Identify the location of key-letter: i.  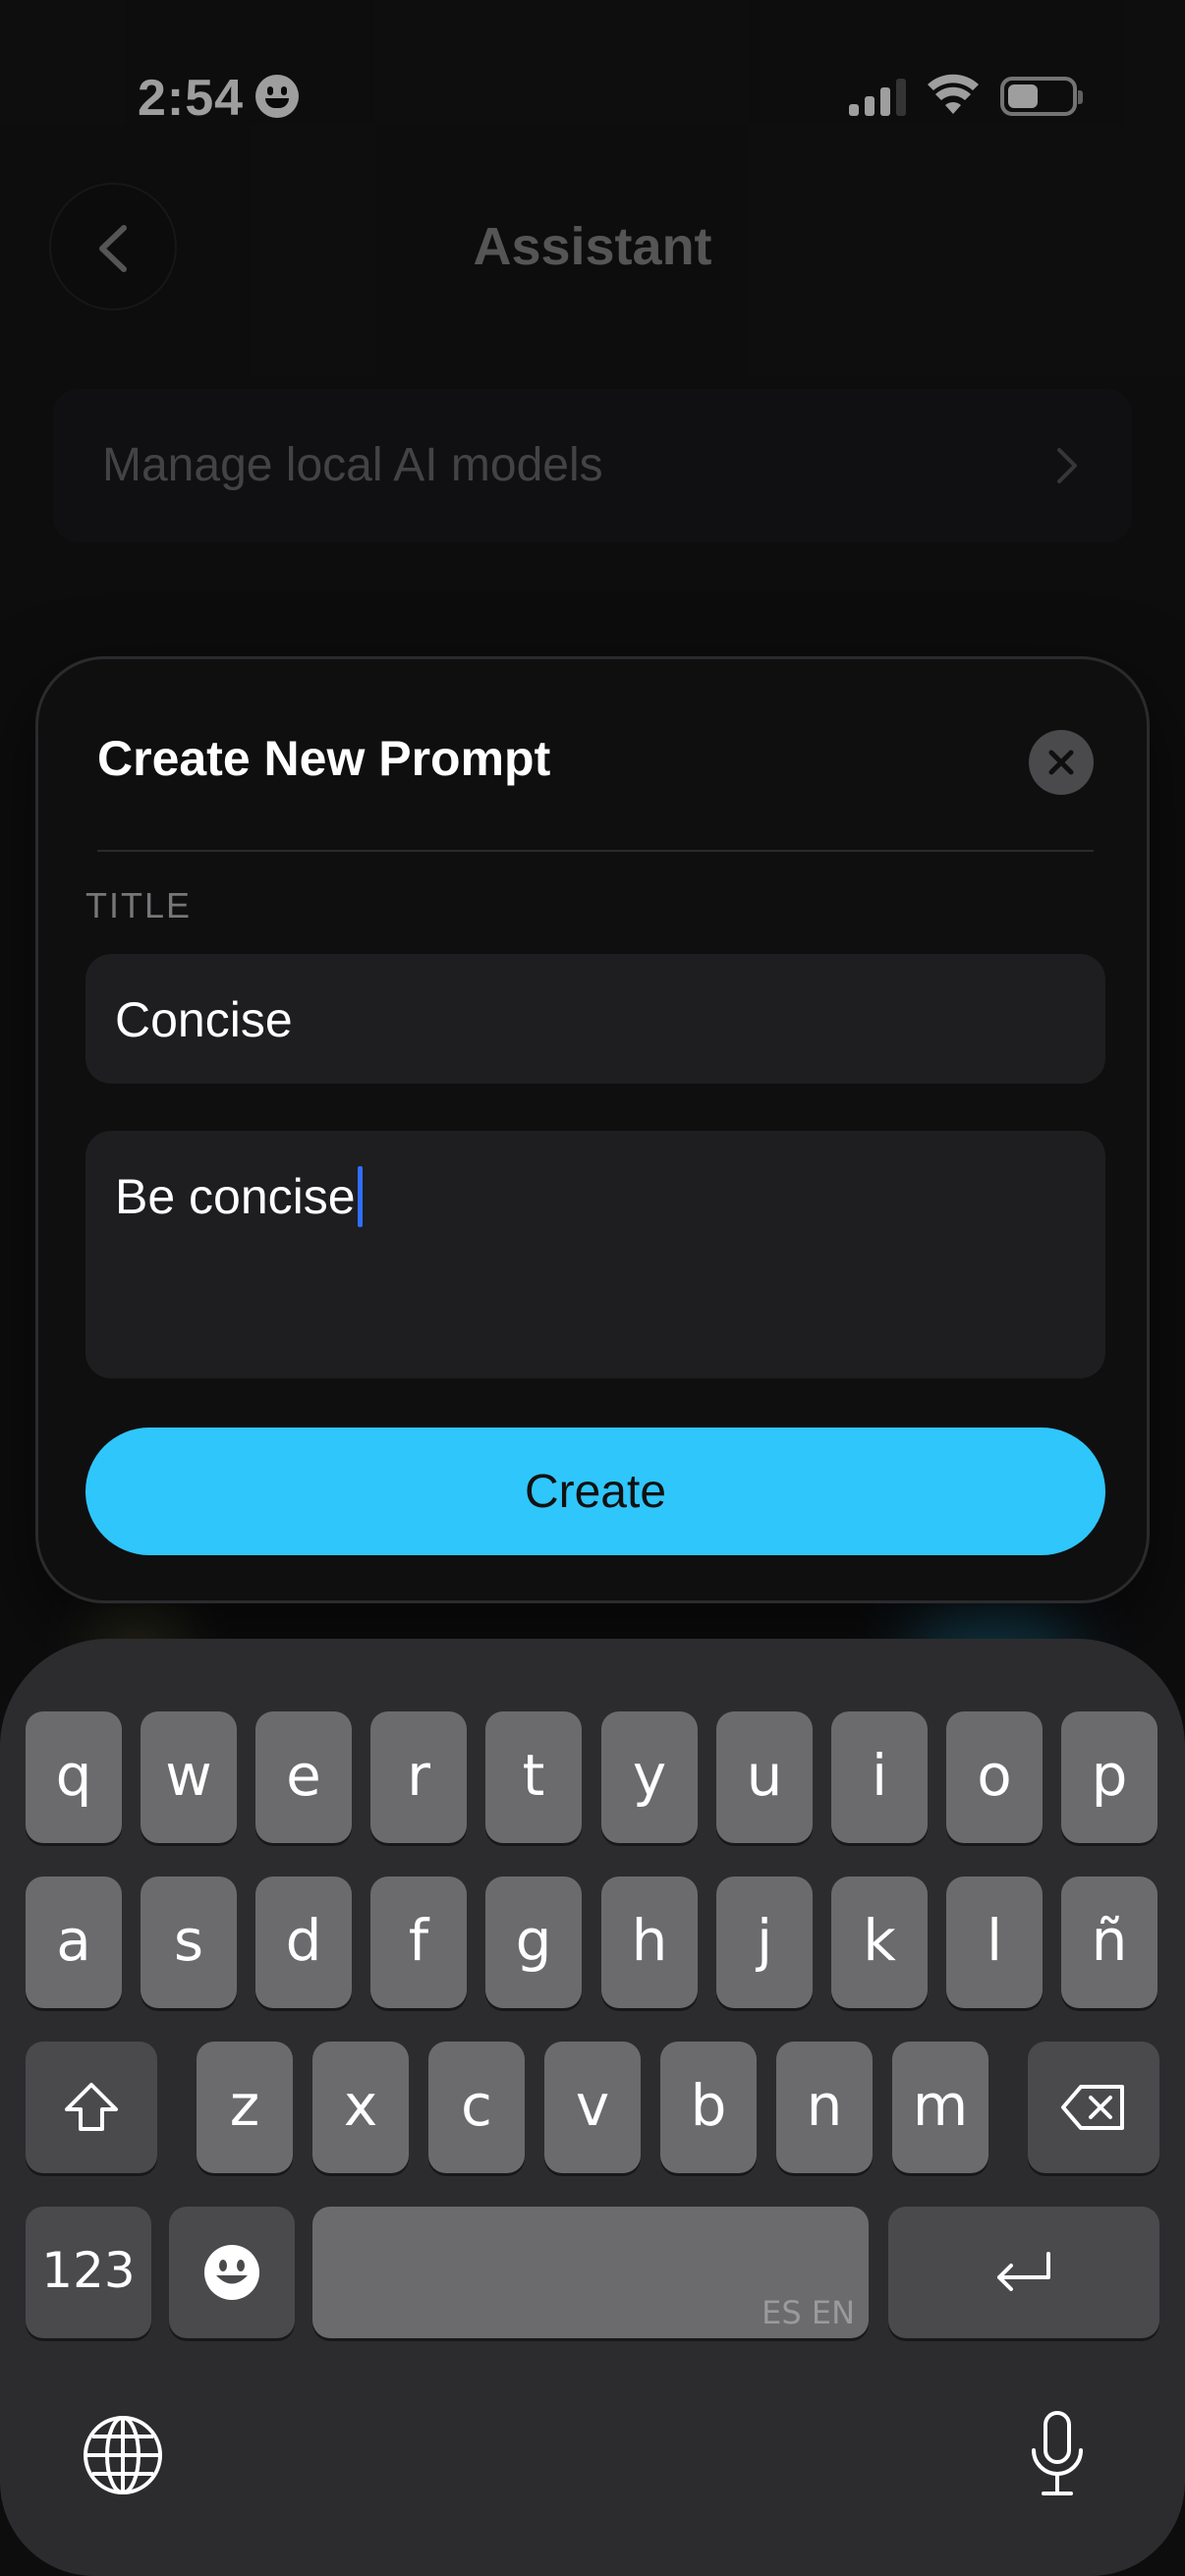
(880, 1777).